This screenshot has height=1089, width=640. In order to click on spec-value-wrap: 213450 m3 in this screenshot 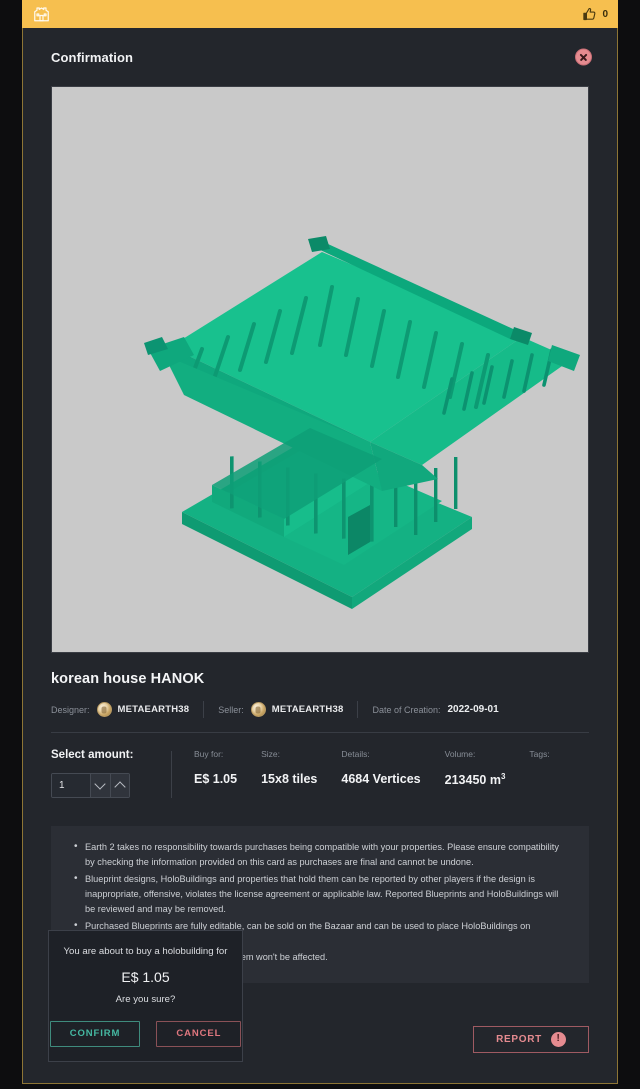, I will do `click(475, 779)`.